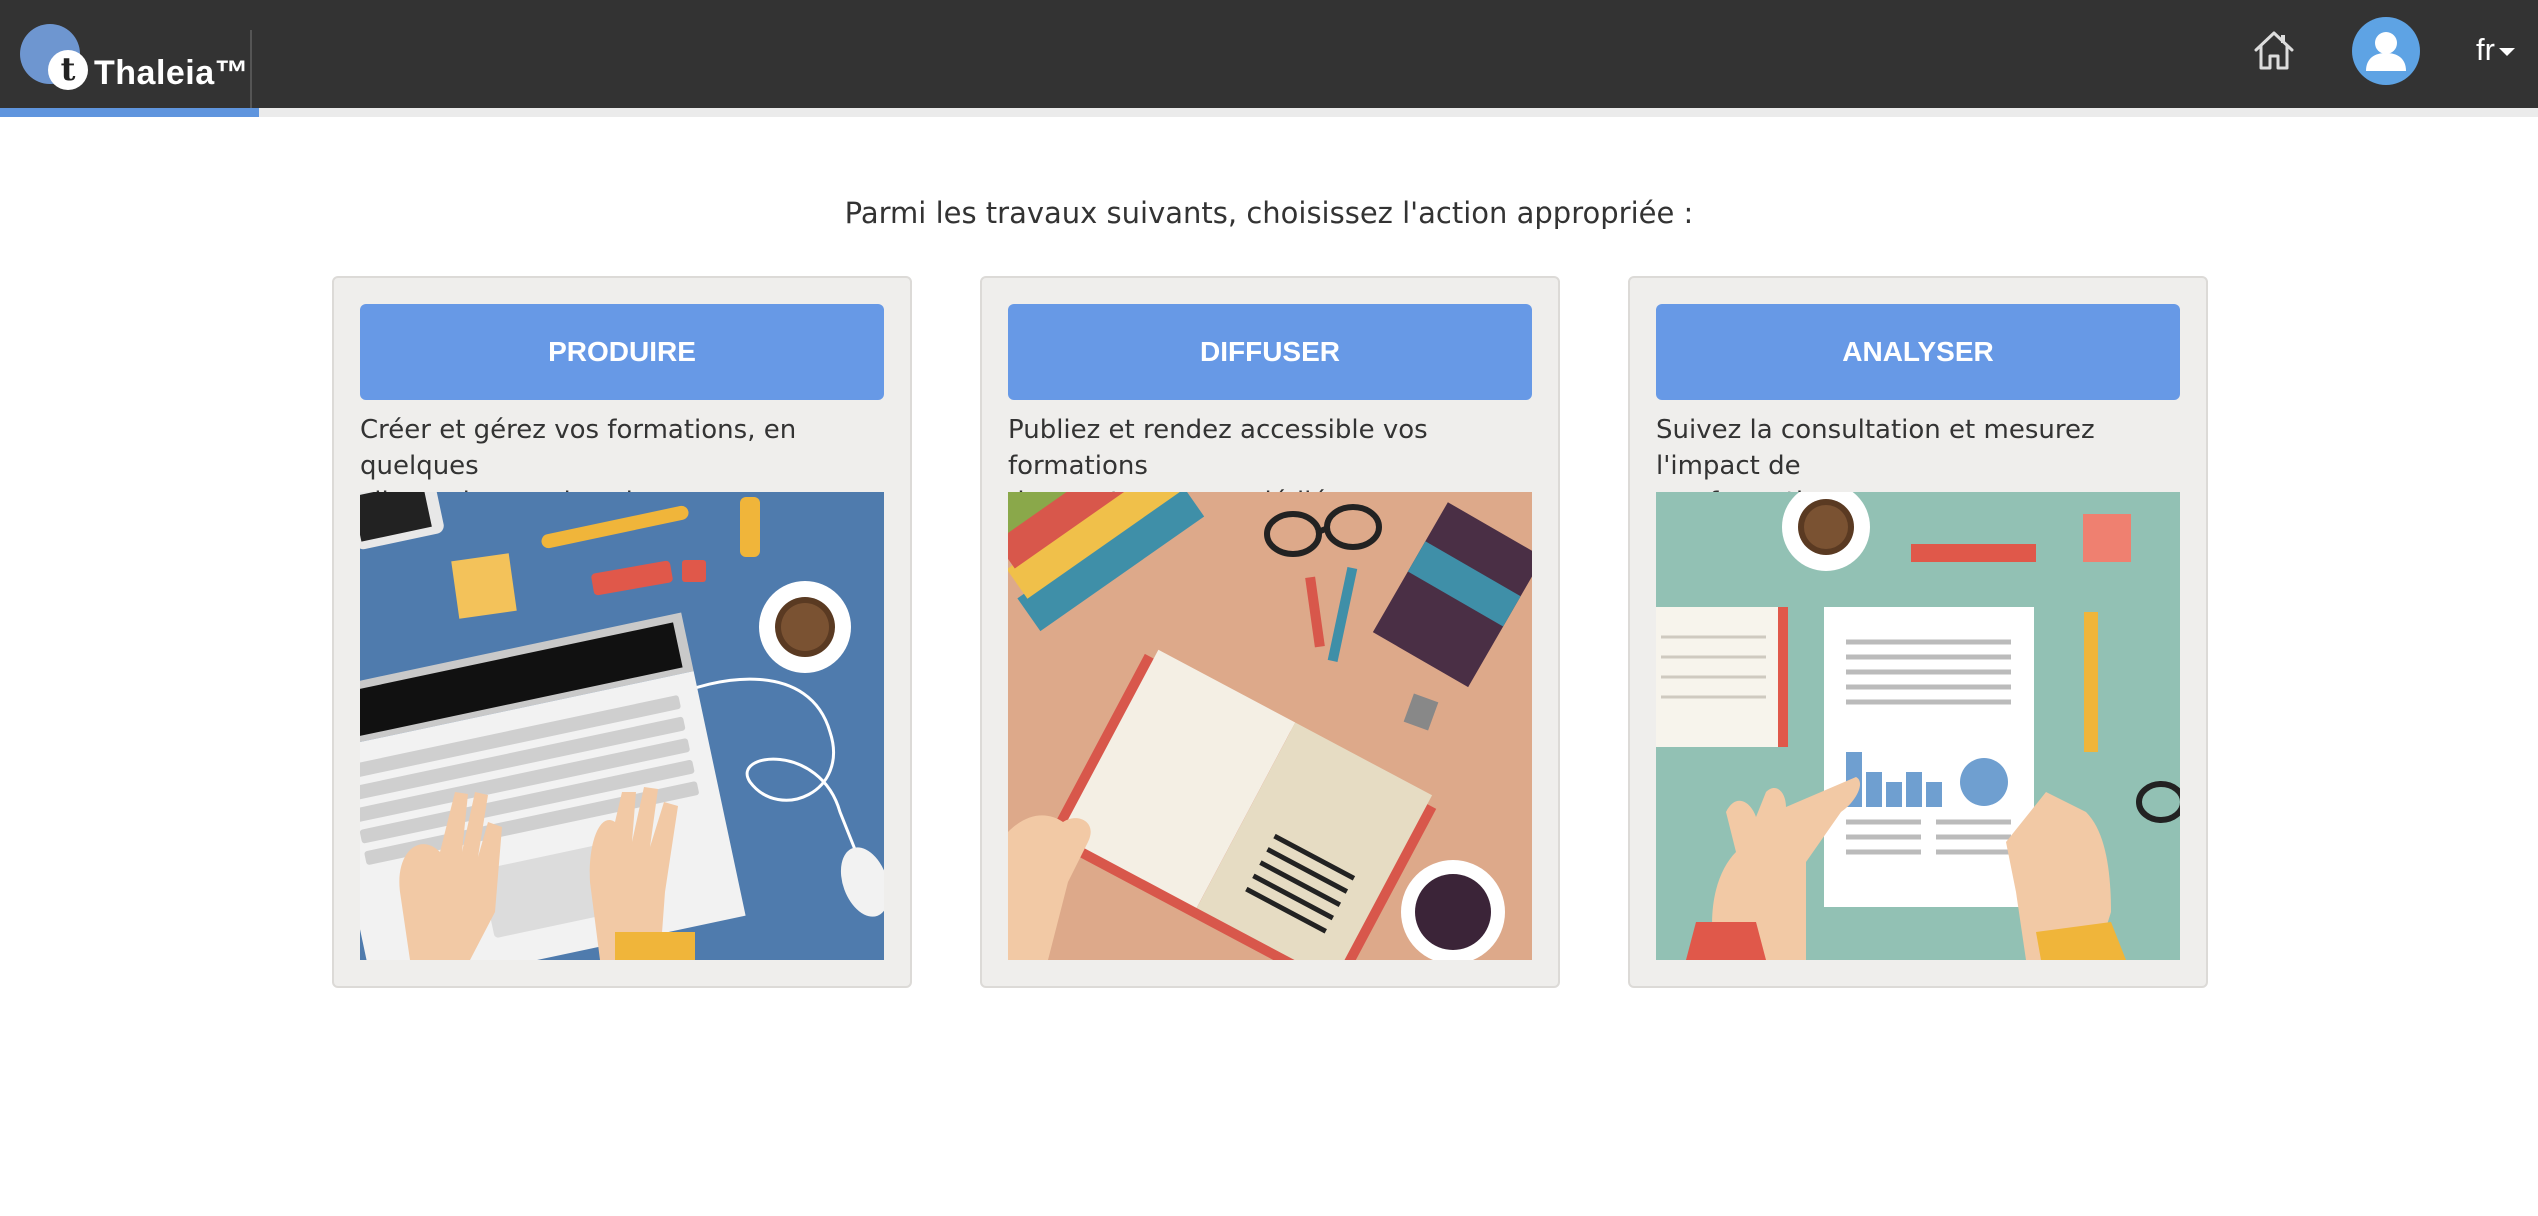  Describe the element at coordinates (1270, 726) in the screenshot. I see `books-desk-illustration` at that location.